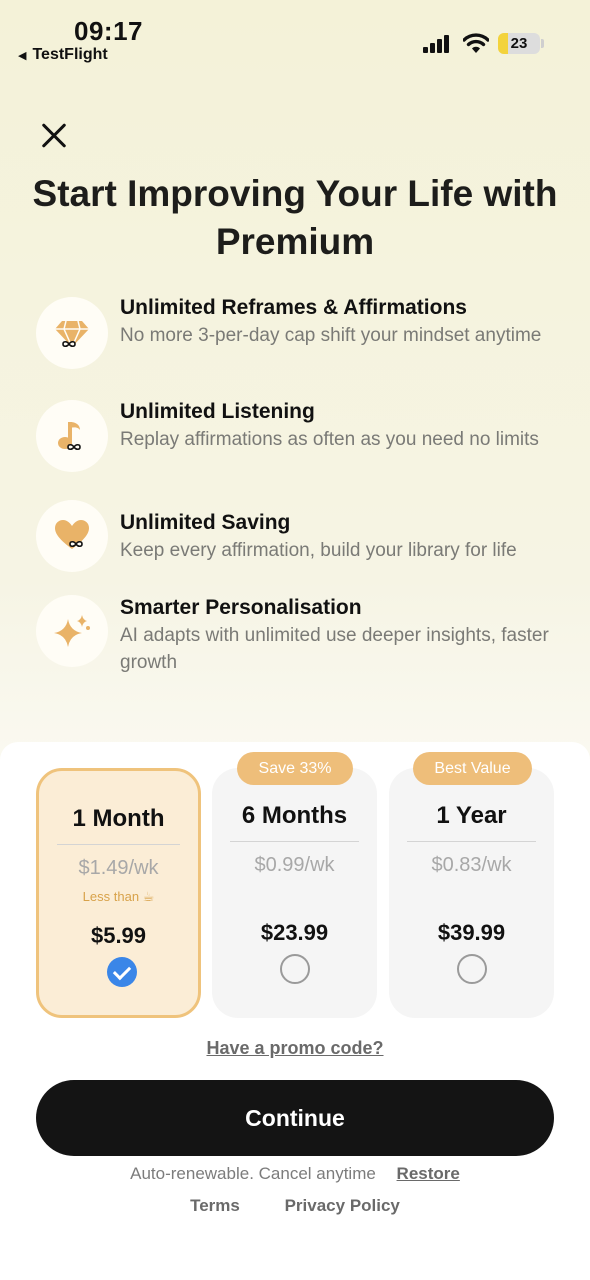 The width and height of the screenshot is (590, 1280). I want to click on battery-tip, so click(542, 43).